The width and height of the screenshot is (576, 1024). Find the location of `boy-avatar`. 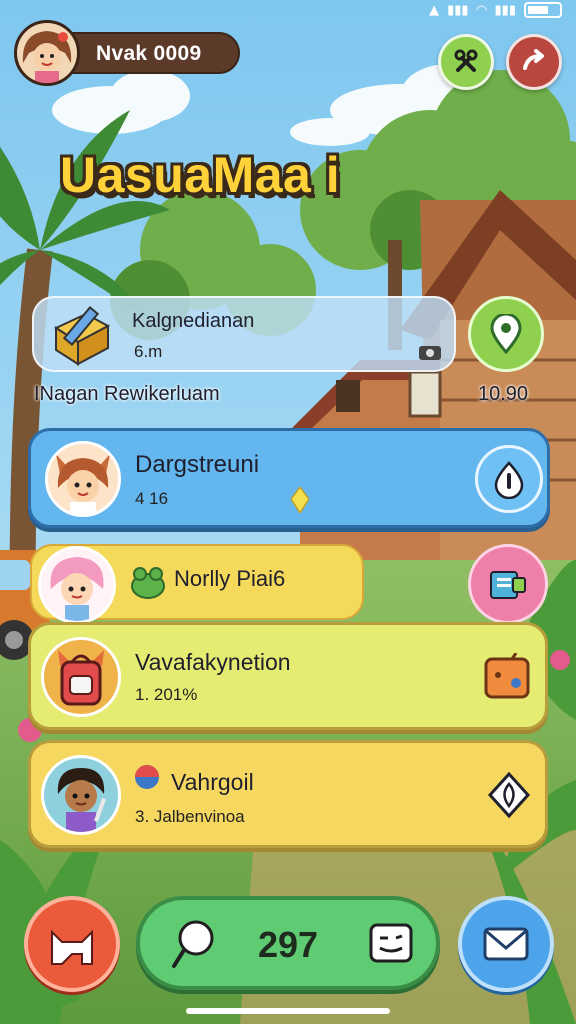

boy-avatar is located at coordinates (81, 795).